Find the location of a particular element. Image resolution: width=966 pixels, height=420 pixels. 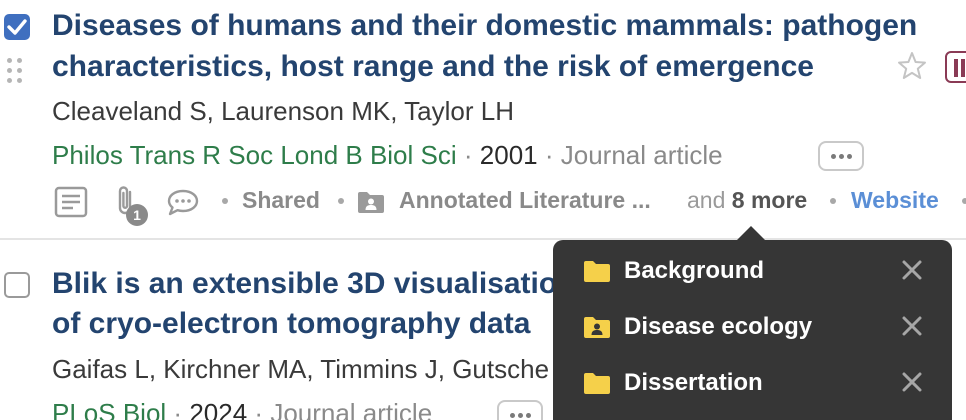

more-collections-count: 8 more is located at coordinates (769, 200).